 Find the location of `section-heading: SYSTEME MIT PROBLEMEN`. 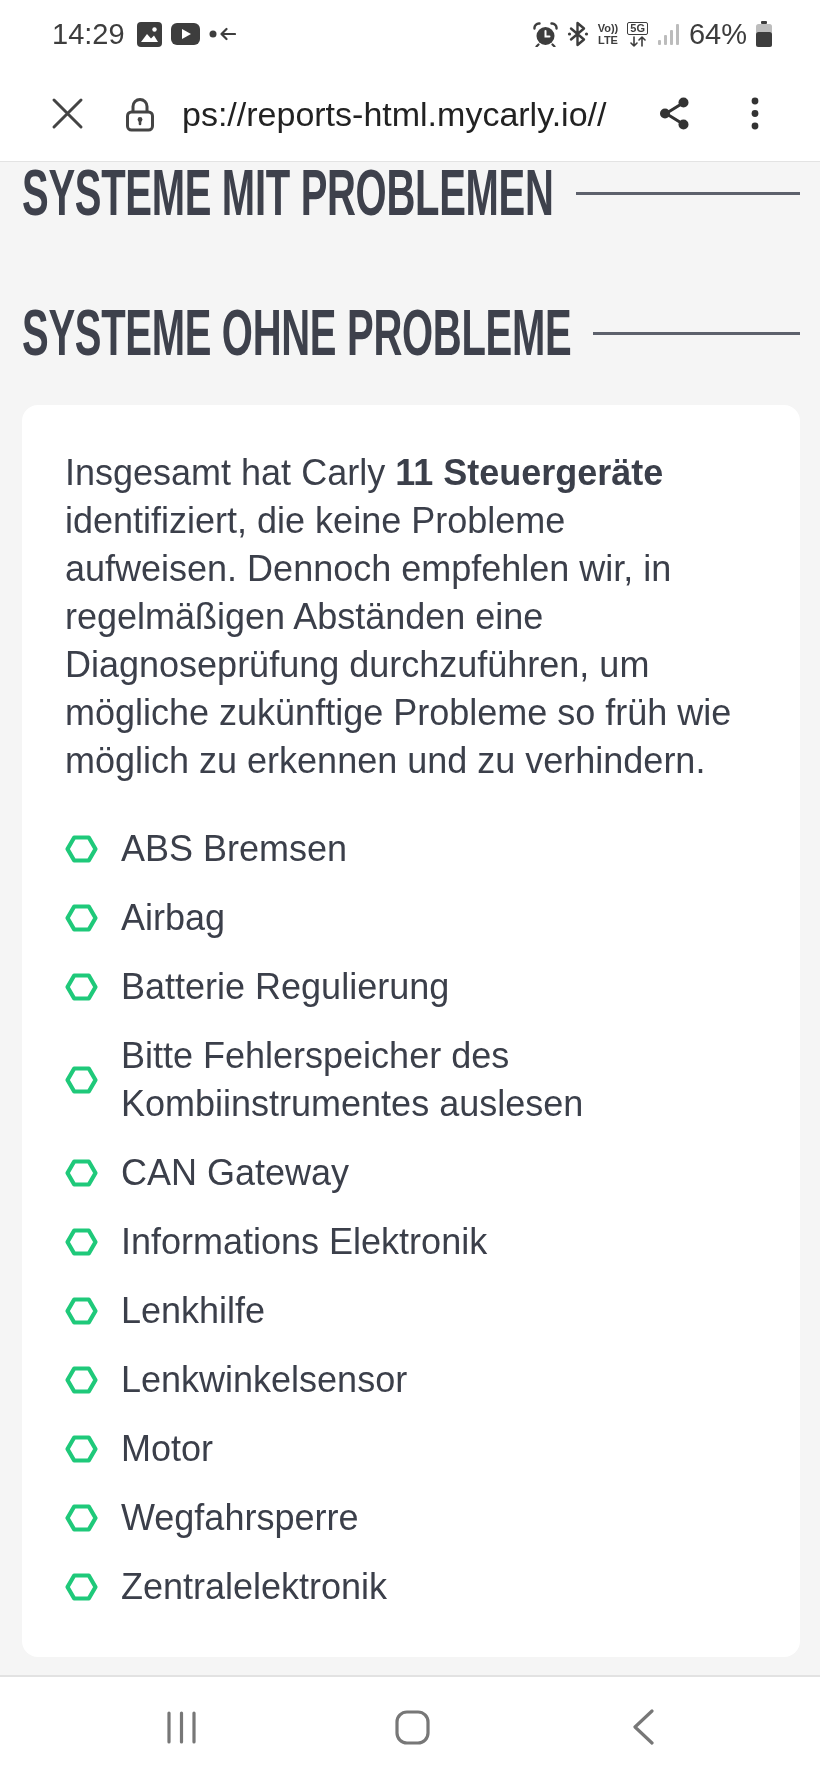

section-heading: SYSTEME MIT PROBLEMEN is located at coordinates (288, 193).